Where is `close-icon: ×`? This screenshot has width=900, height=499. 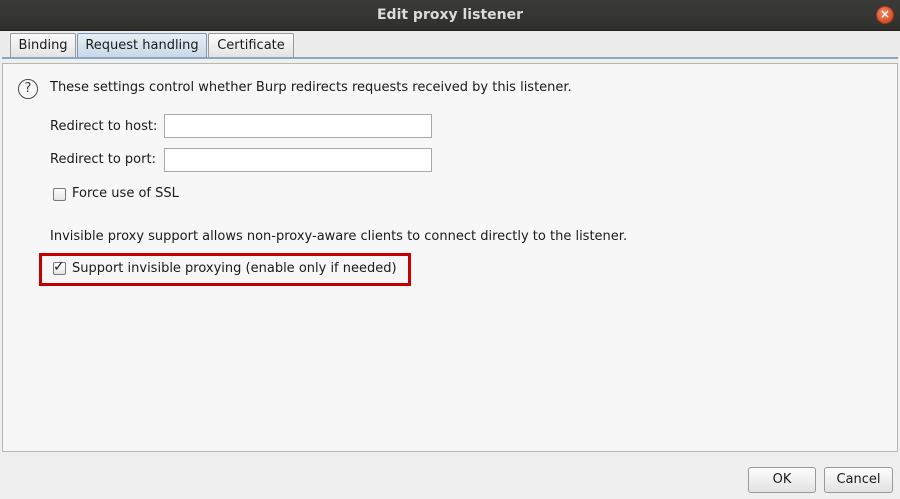 close-icon: × is located at coordinates (885, 14).